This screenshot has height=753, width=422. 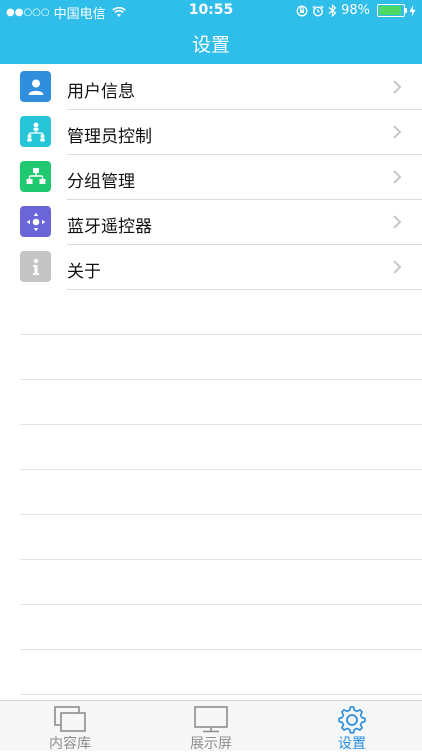 I want to click on header: ●●○○○ 中国电信 10:55 98% 设置, so click(x=211, y=32).